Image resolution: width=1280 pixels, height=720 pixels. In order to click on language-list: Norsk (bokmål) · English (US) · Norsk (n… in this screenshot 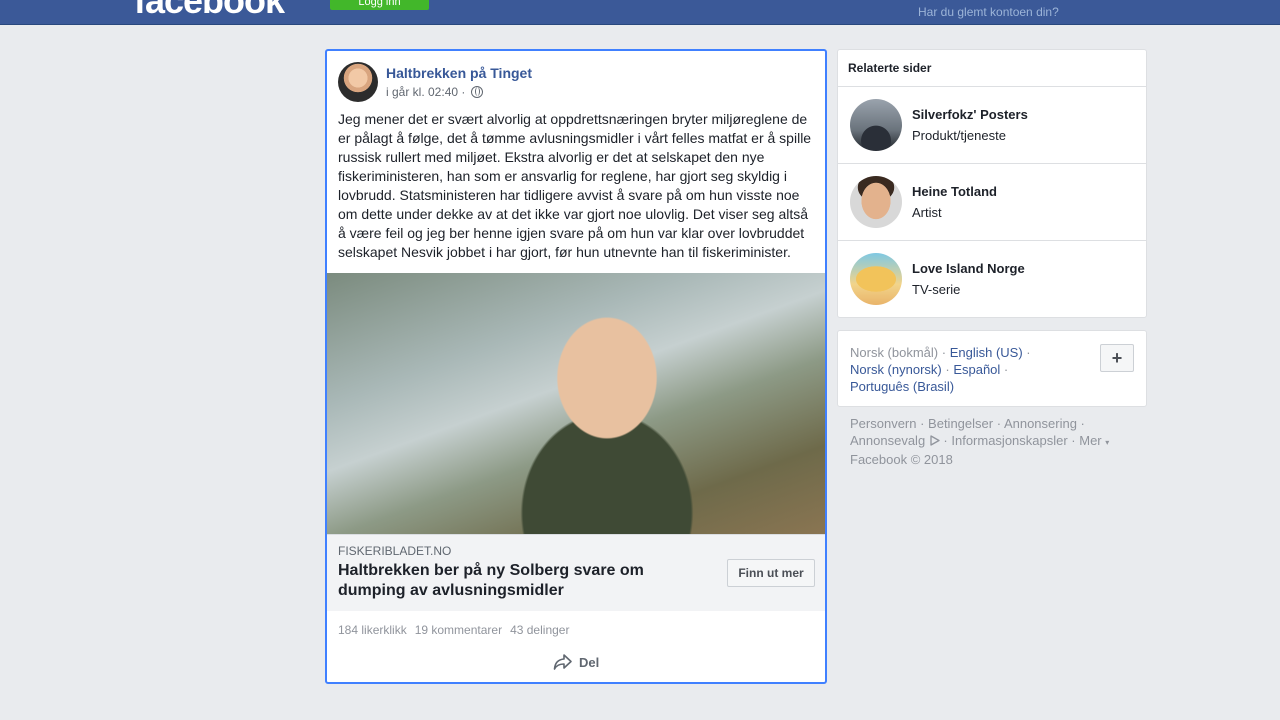, I will do `click(940, 369)`.